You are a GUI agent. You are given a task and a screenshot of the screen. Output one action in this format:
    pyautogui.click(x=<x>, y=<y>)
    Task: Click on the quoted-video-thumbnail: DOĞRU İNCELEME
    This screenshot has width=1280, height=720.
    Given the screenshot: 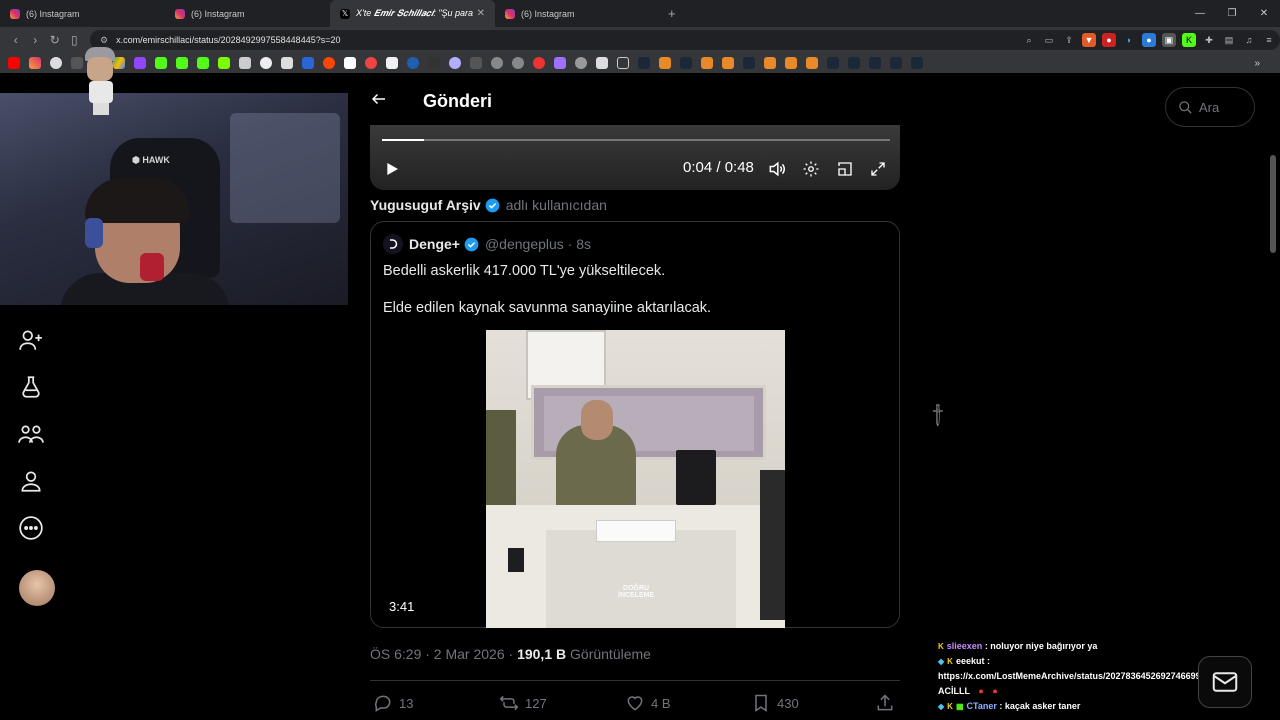 What is the action you would take?
    pyautogui.click(x=635, y=479)
    